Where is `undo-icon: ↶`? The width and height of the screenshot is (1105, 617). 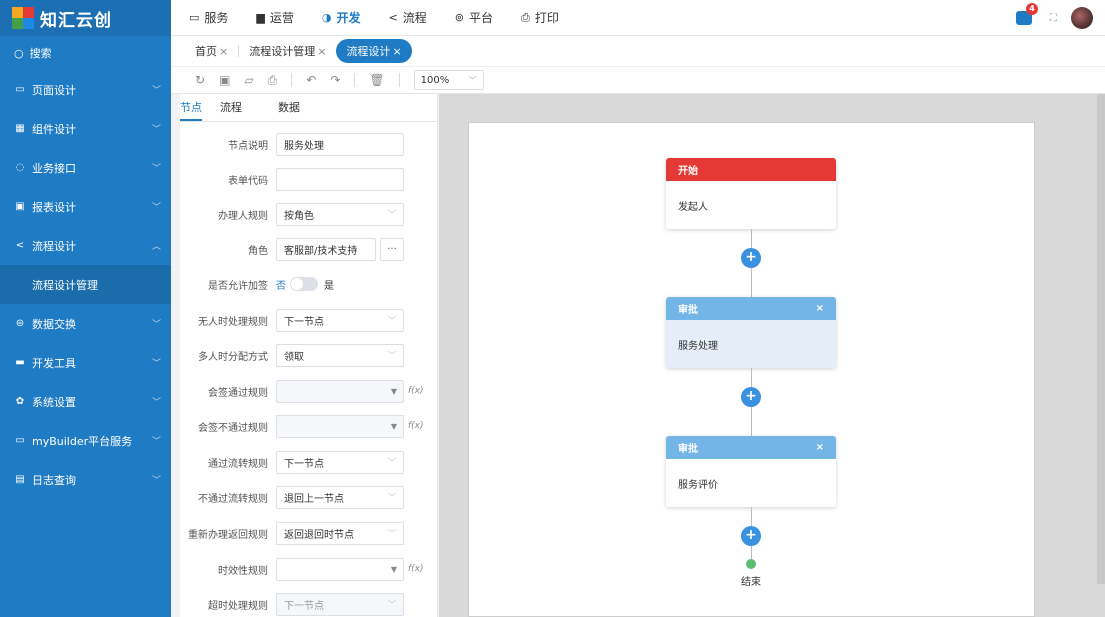
undo-icon: ↶ is located at coordinates (311, 80).